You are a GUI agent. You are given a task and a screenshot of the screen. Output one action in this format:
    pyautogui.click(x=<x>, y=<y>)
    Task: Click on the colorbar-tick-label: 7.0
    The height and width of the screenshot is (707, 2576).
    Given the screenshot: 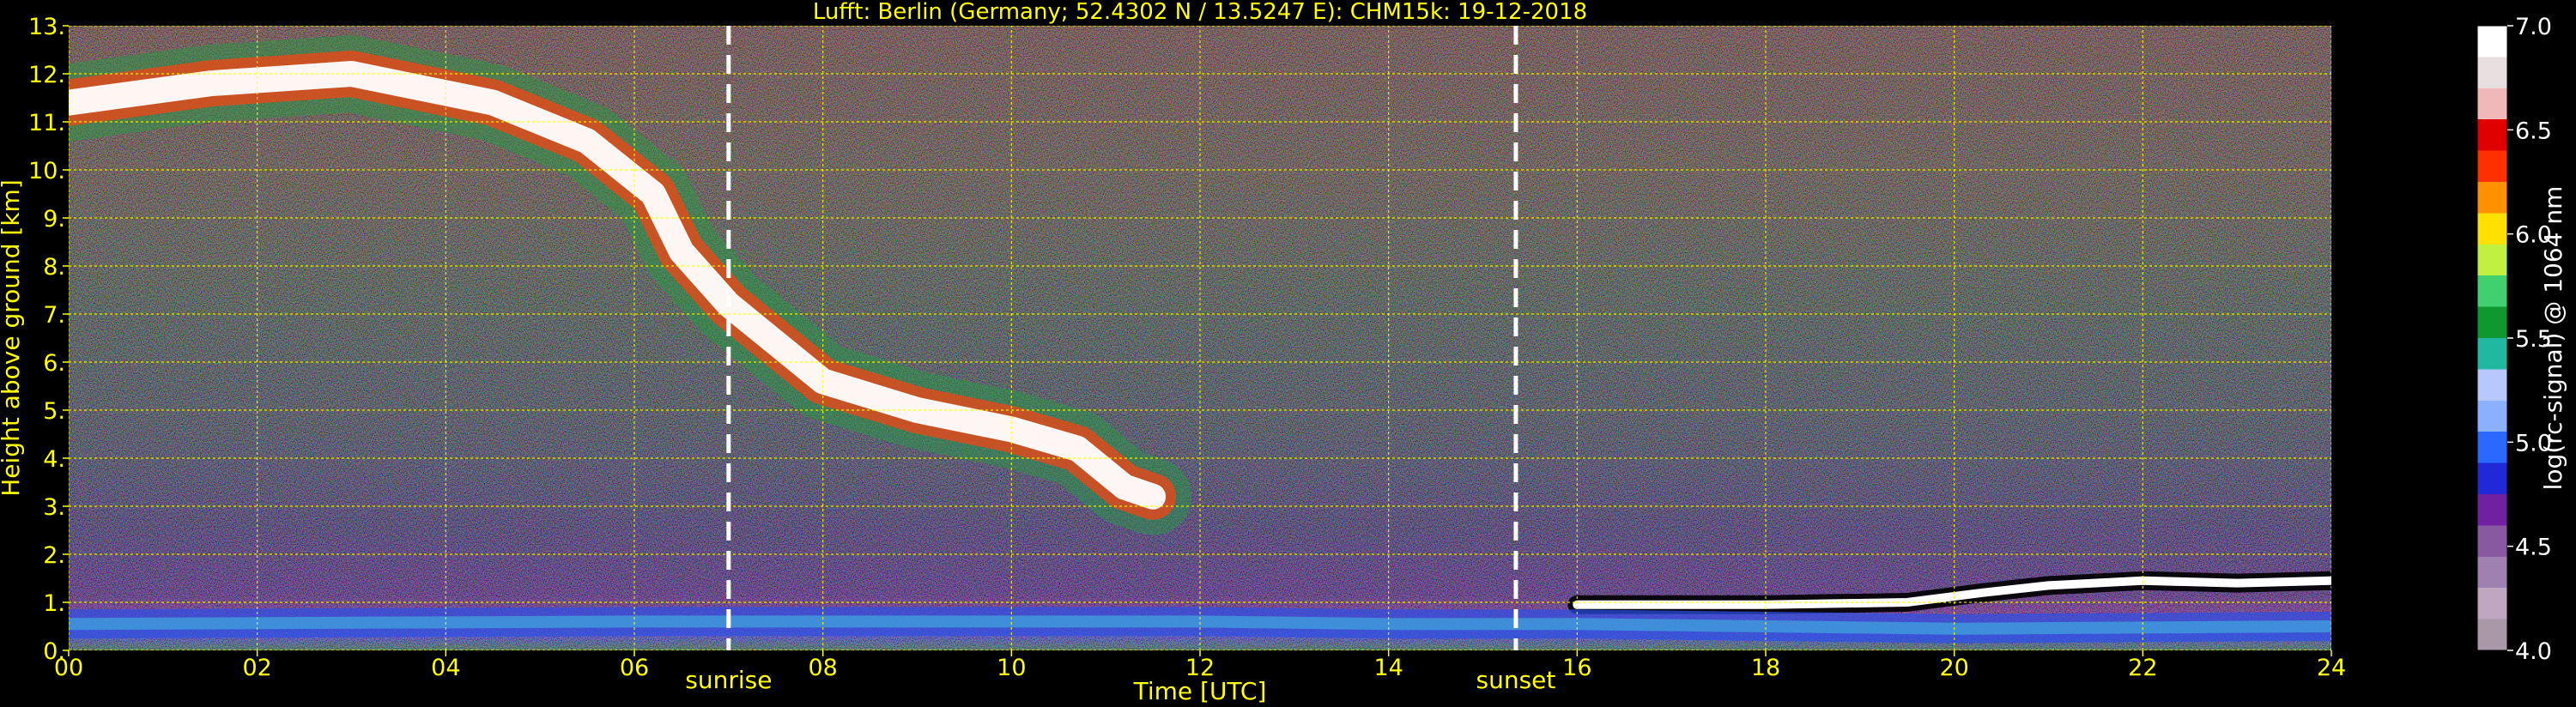 What is the action you would take?
    pyautogui.click(x=2533, y=27)
    